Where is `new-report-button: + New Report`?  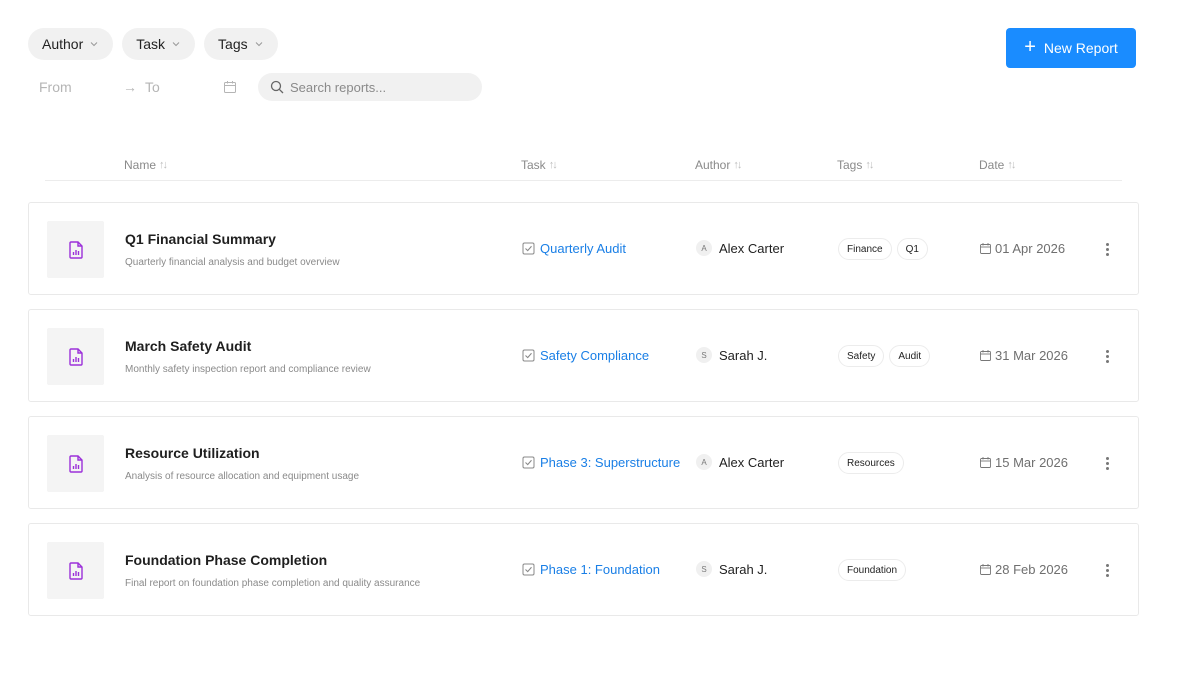
new-report-button: + New Report is located at coordinates (1071, 48).